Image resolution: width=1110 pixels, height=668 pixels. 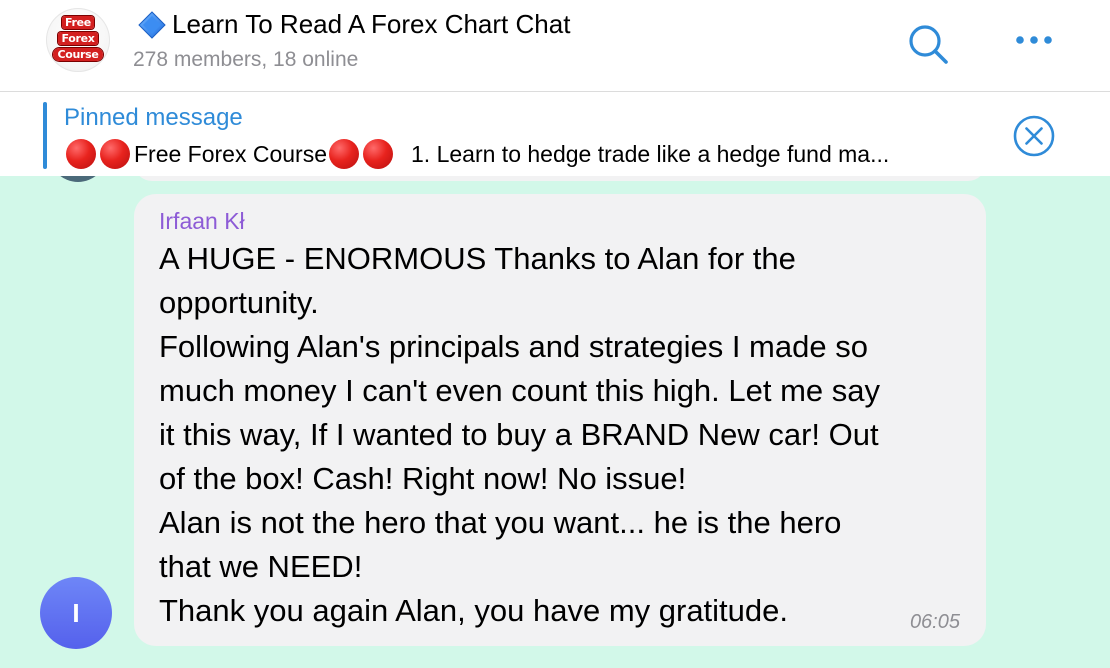 I want to click on sender-avatar: I, so click(x=76, y=613).